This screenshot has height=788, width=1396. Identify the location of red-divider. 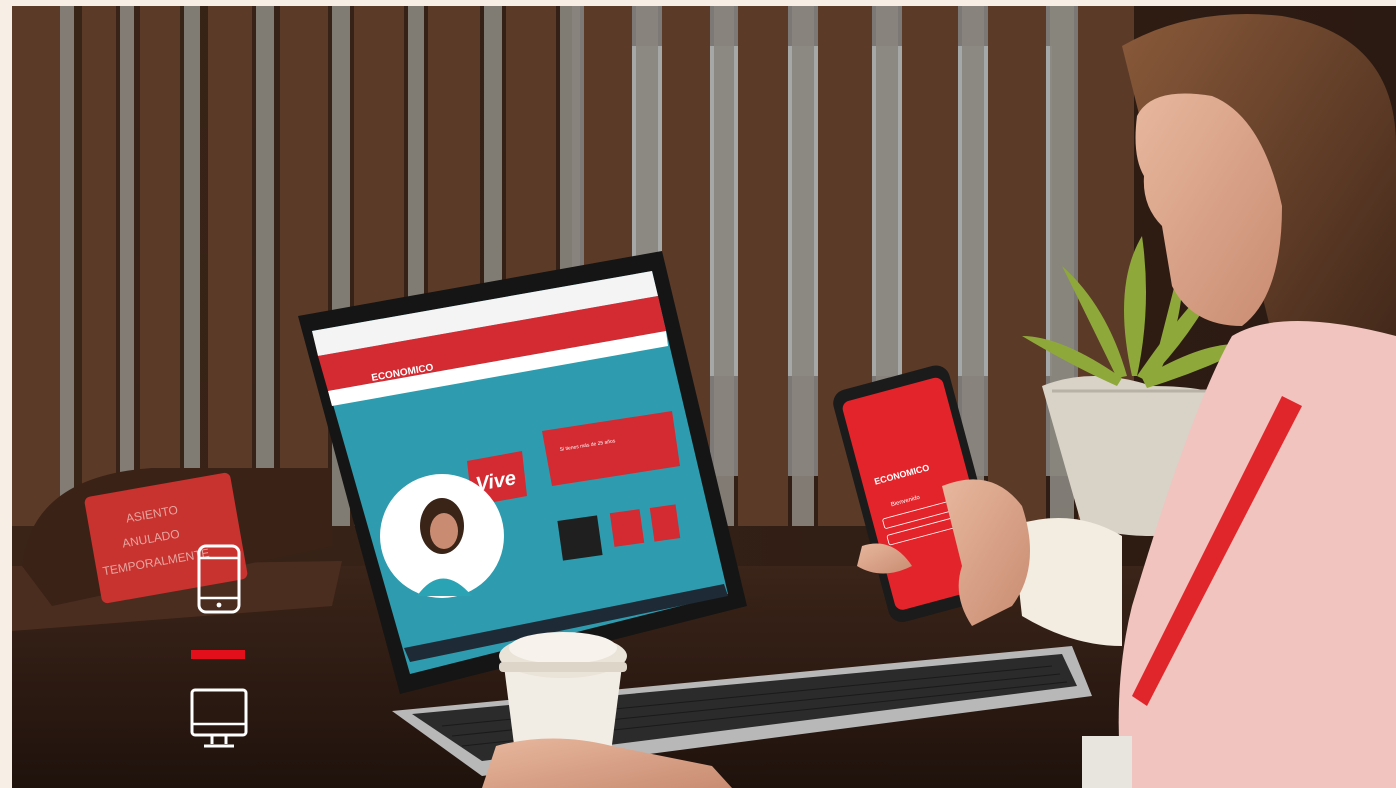
(218, 654).